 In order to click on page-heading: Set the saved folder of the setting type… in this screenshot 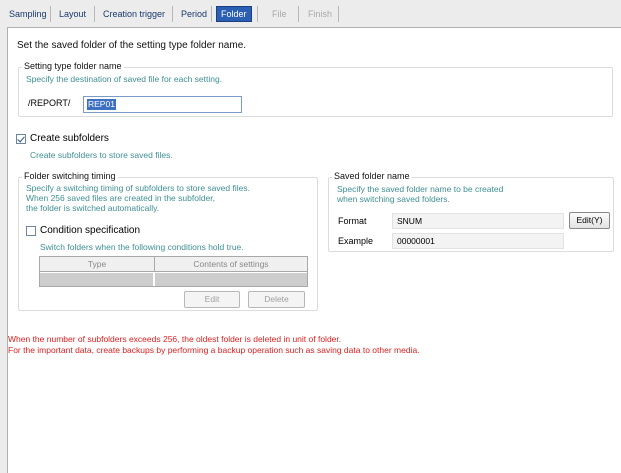, I will do `click(132, 45)`.